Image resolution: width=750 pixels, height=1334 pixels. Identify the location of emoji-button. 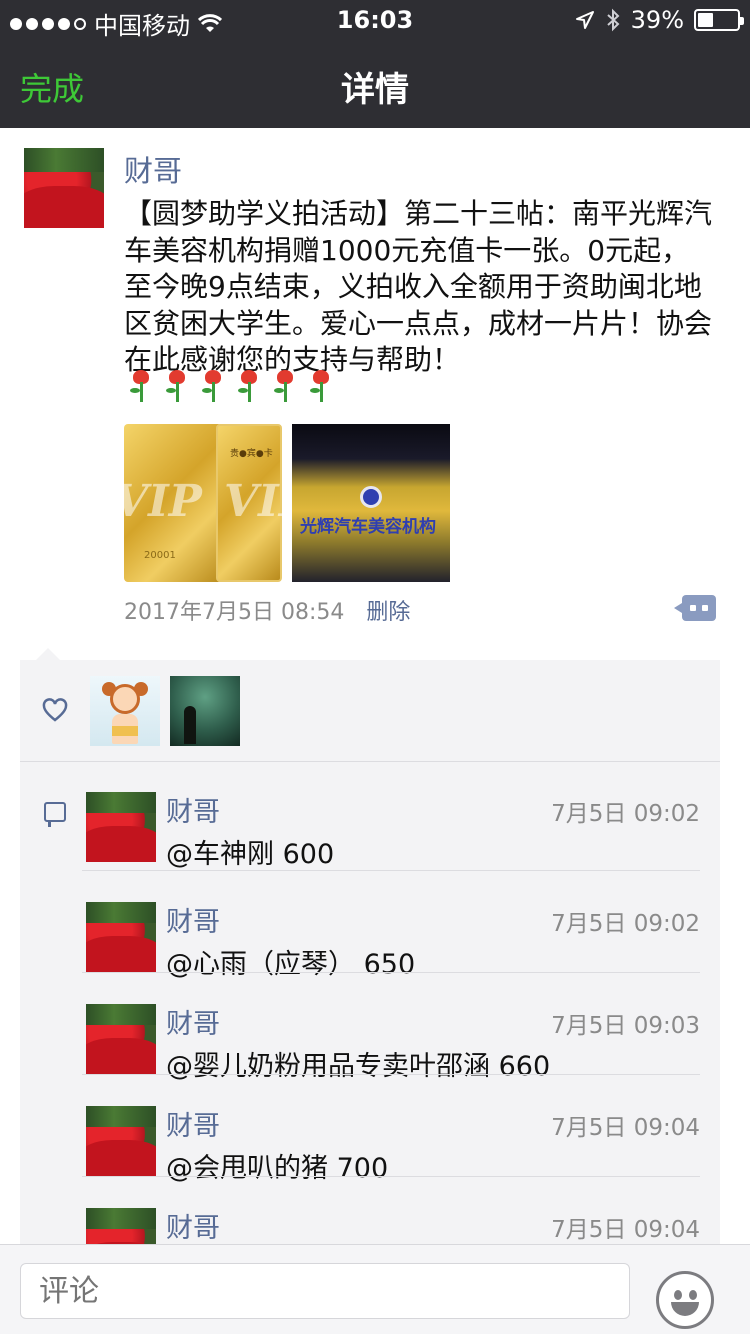
(685, 1300).